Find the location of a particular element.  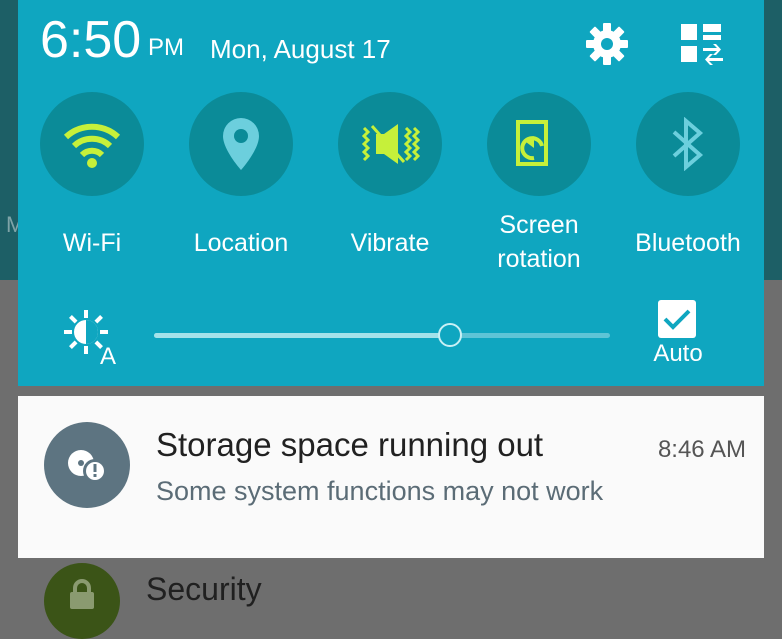

toggle-location-button is located at coordinates (241, 144).